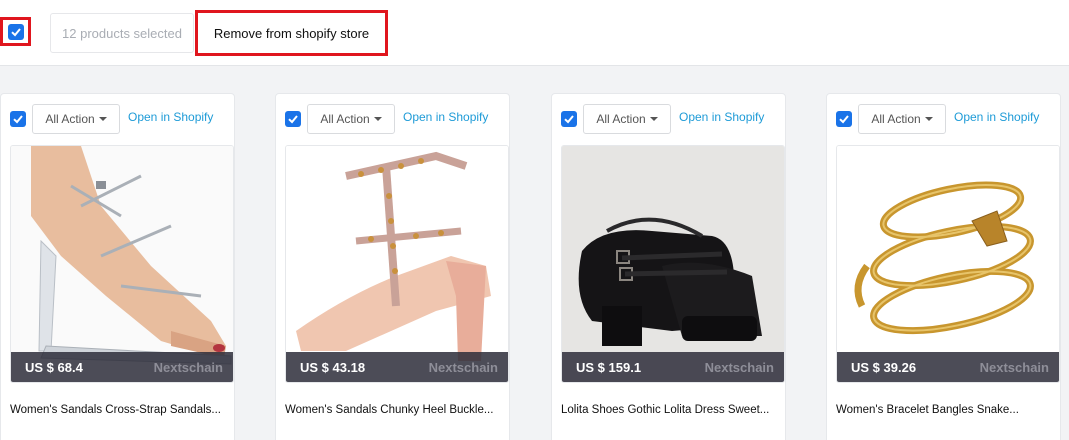  I want to click on selected-count-label: 12 products selected, so click(122, 33).